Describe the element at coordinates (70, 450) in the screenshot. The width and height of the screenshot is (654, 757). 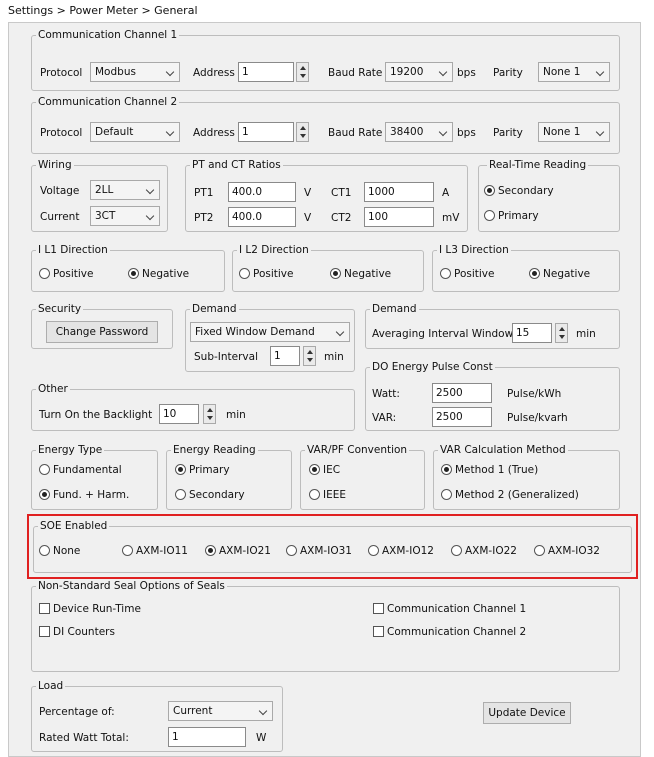
I see `energy-type-title: Energy Type` at that location.